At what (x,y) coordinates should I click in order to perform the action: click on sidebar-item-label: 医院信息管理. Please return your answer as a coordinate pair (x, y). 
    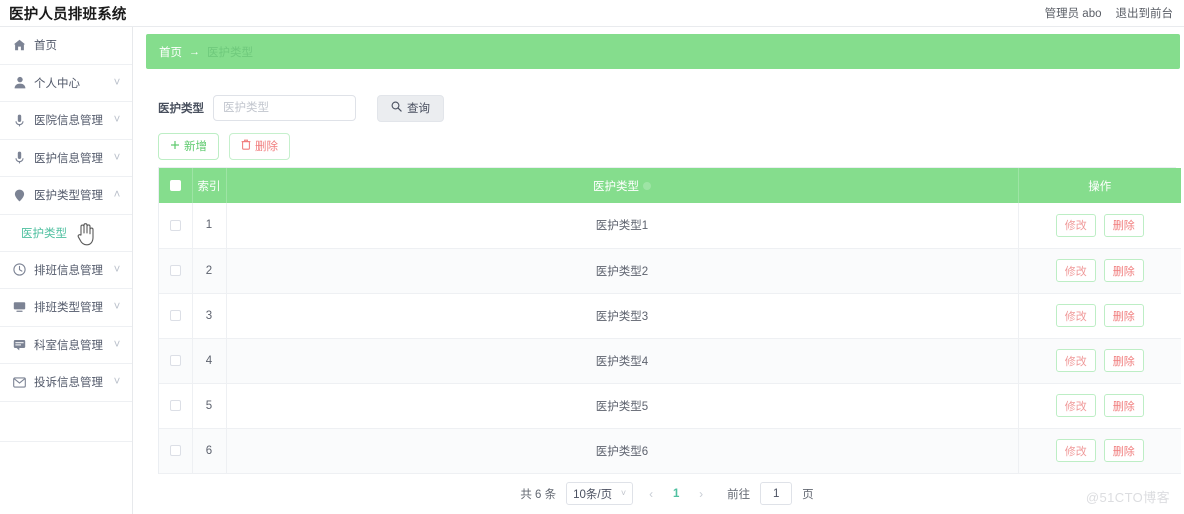
    Looking at the image, I should click on (68, 121).